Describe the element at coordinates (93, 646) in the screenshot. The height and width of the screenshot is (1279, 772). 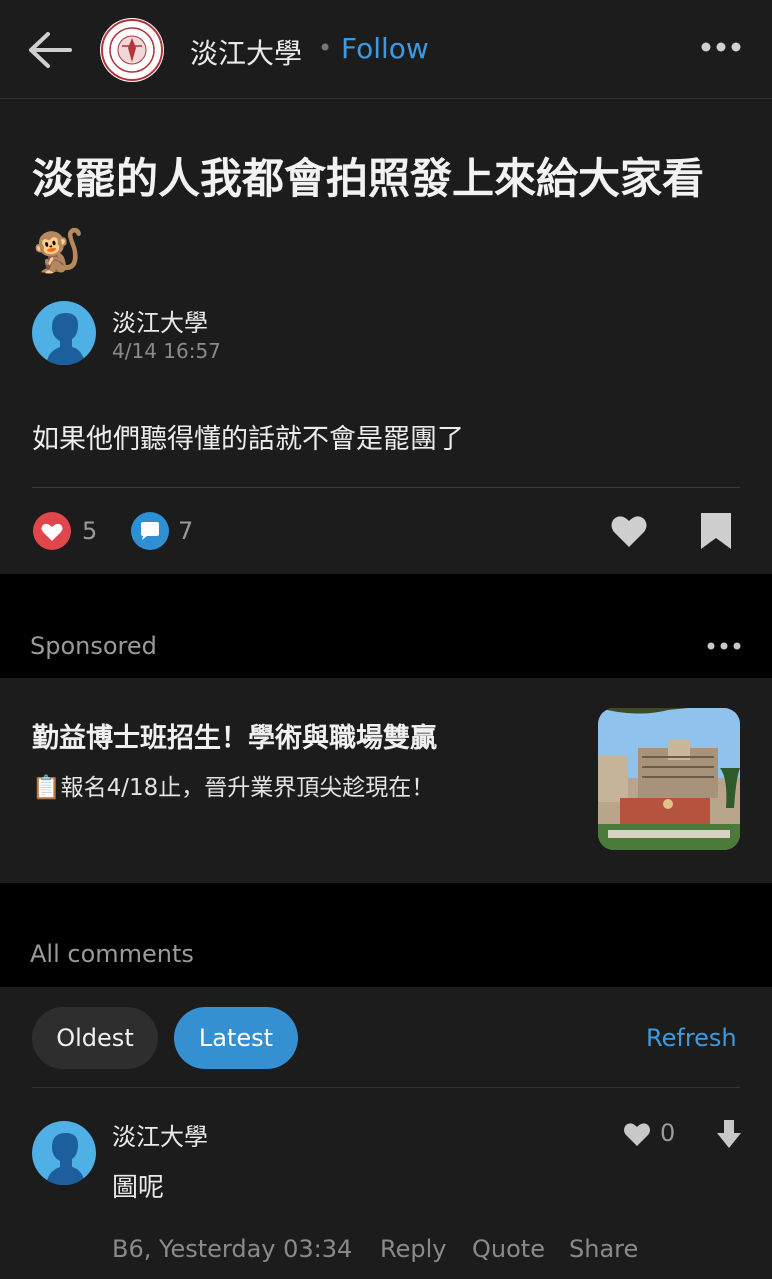
I see `sponsored-label: Sponsored` at that location.